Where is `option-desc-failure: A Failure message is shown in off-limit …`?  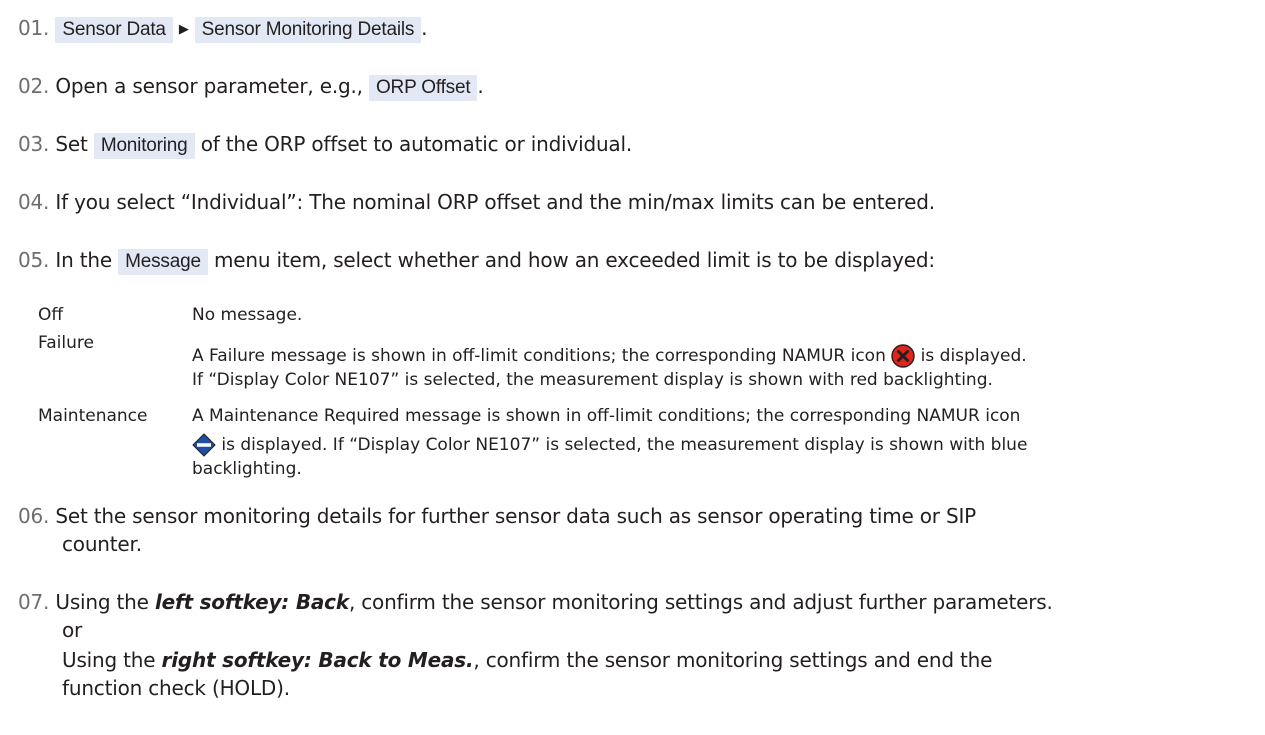
option-desc-failure: A Failure message is shown in off-limit … is located at coordinates (609, 367).